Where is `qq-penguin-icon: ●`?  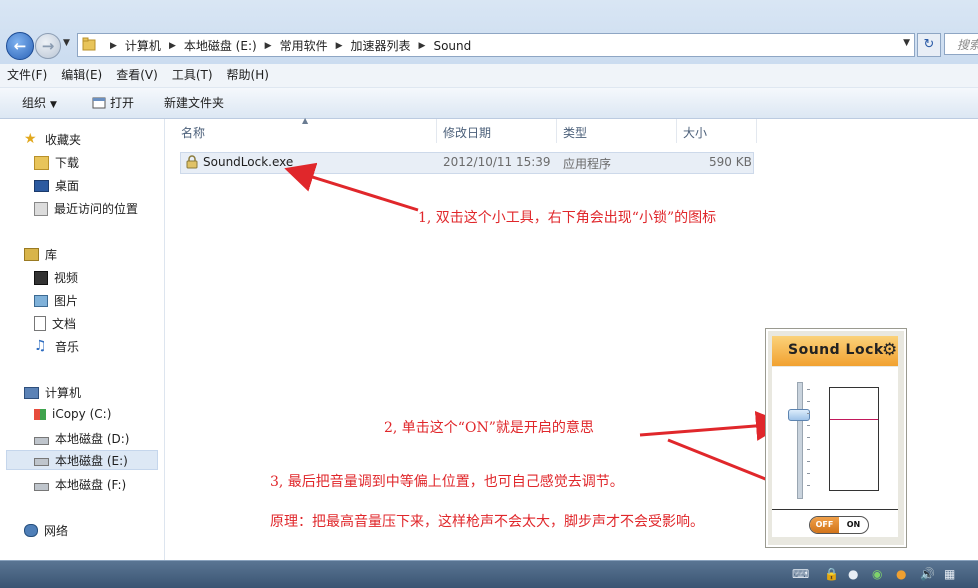 qq-penguin-icon: ● is located at coordinates (853, 574).